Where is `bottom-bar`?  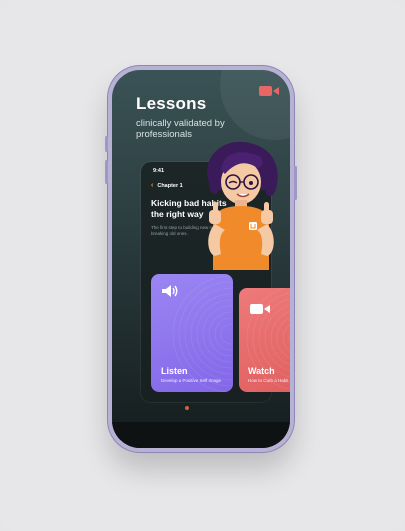 bottom-bar is located at coordinates (201, 435).